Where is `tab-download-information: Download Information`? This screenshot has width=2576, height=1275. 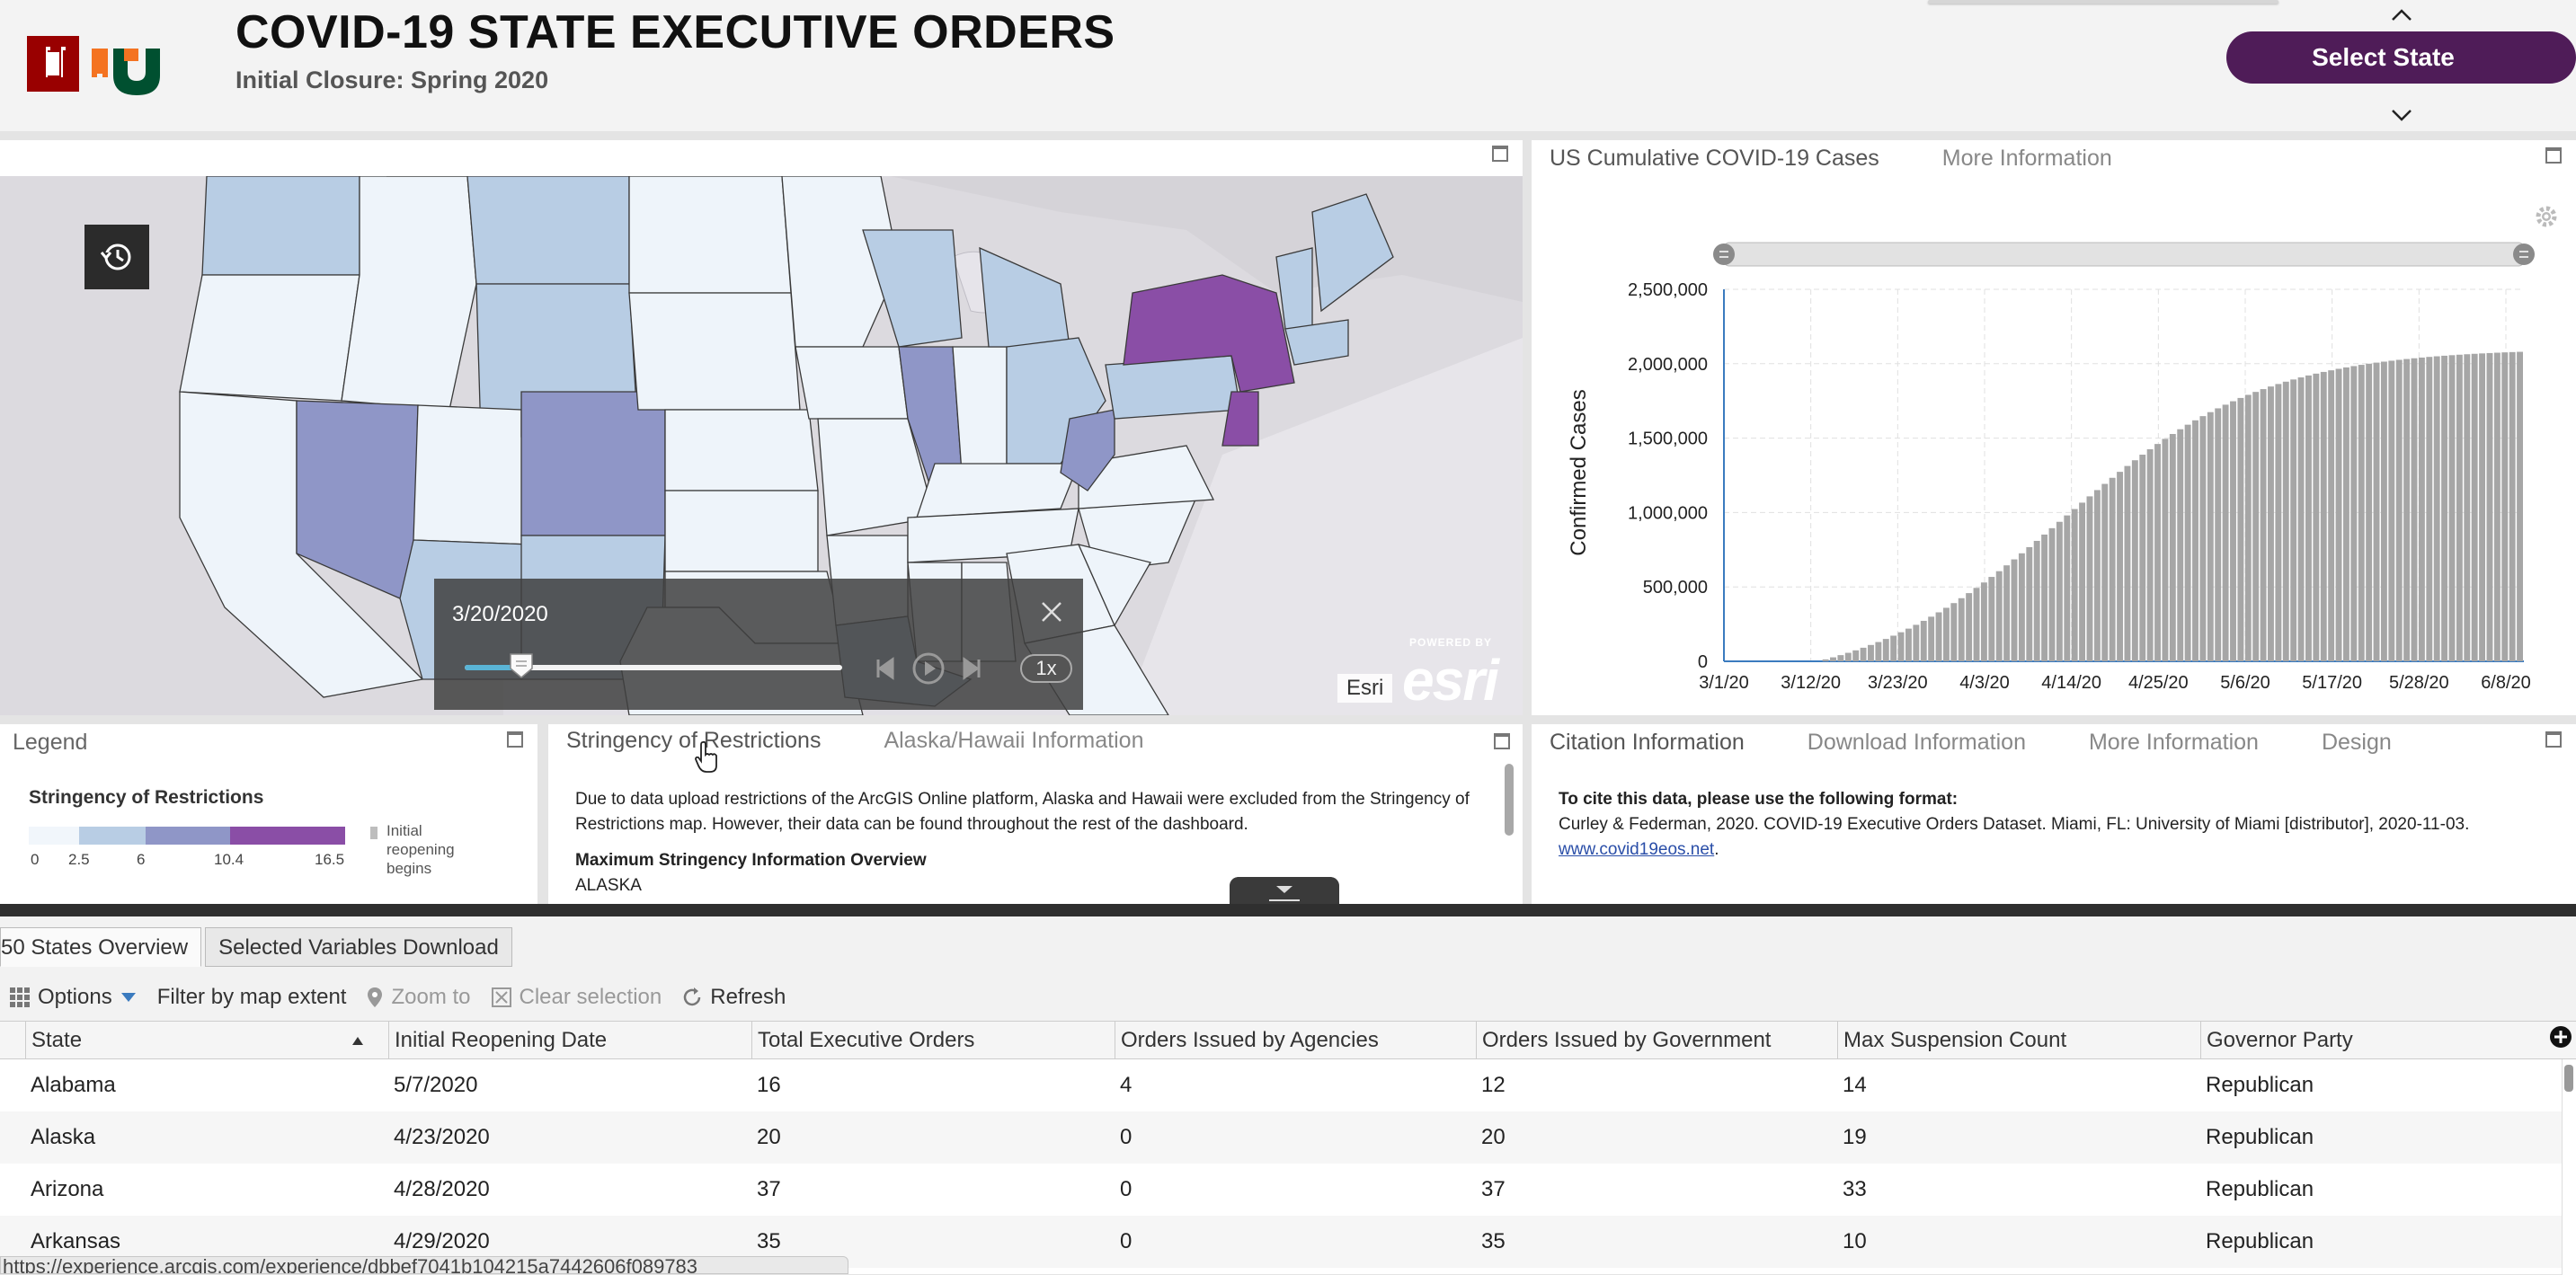
tab-download-information: Download Information is located at coordinates (1917, 743).